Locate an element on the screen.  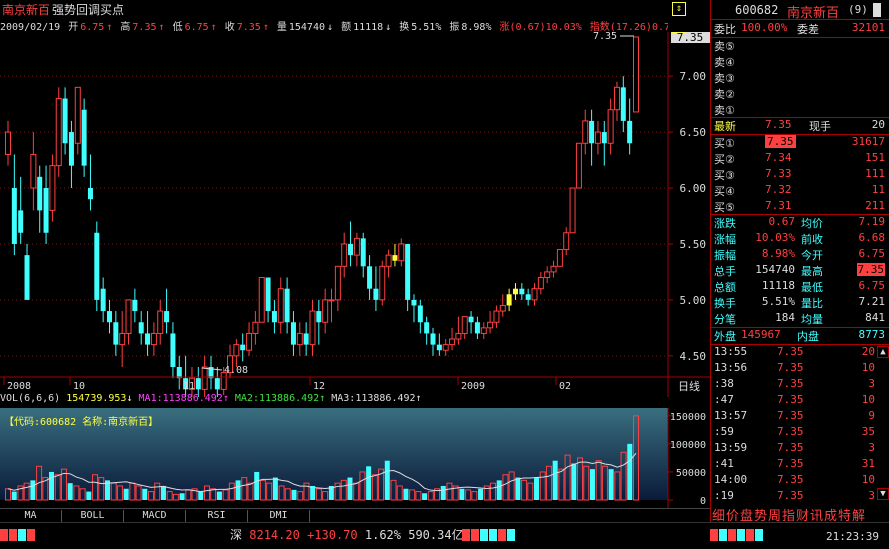
scroll-up-icon: ▲ is located at coordinates (883, 352).